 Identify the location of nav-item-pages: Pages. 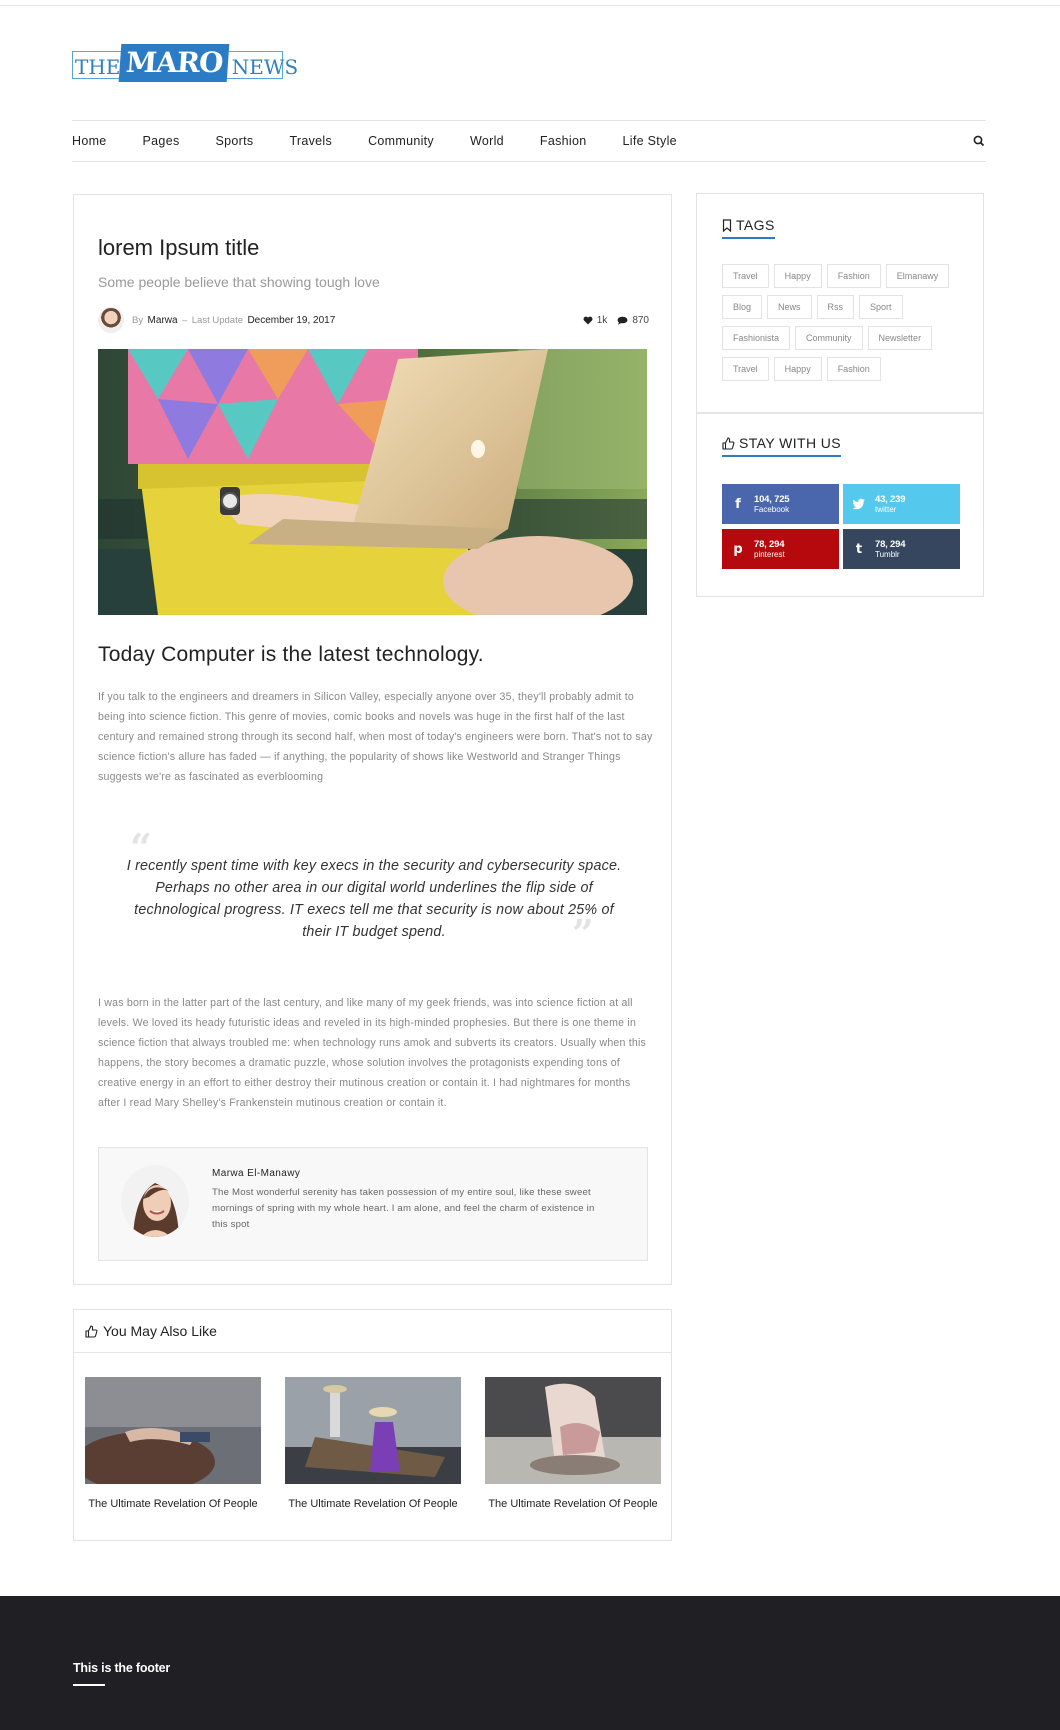
(161, 141).